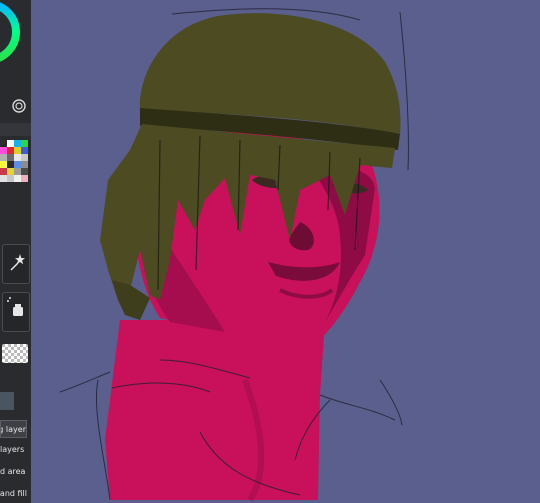  Describe the element at coordinates (215, 410) in the screenshot. I see `neck-and-shoulder` at that location.